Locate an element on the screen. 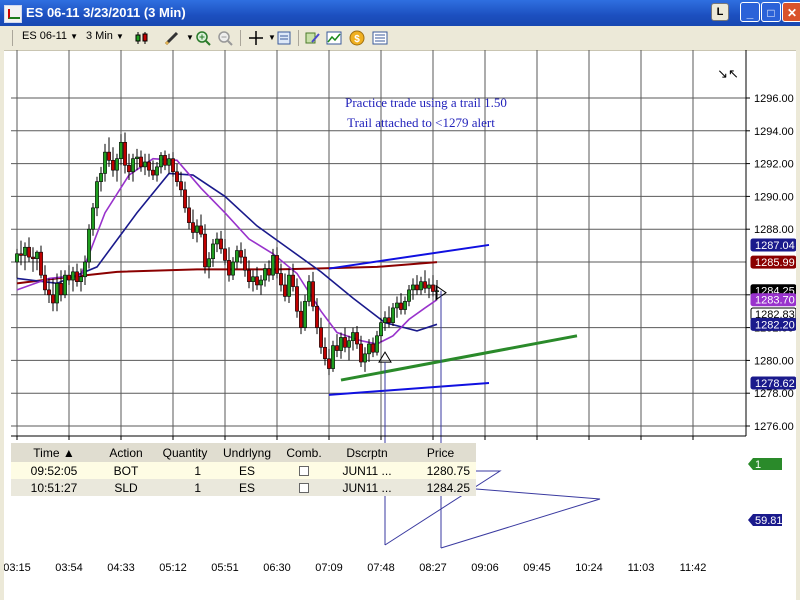 The image size is (800, 600). price-axis-label: 1280.00 is located at coordinates (774, 361).